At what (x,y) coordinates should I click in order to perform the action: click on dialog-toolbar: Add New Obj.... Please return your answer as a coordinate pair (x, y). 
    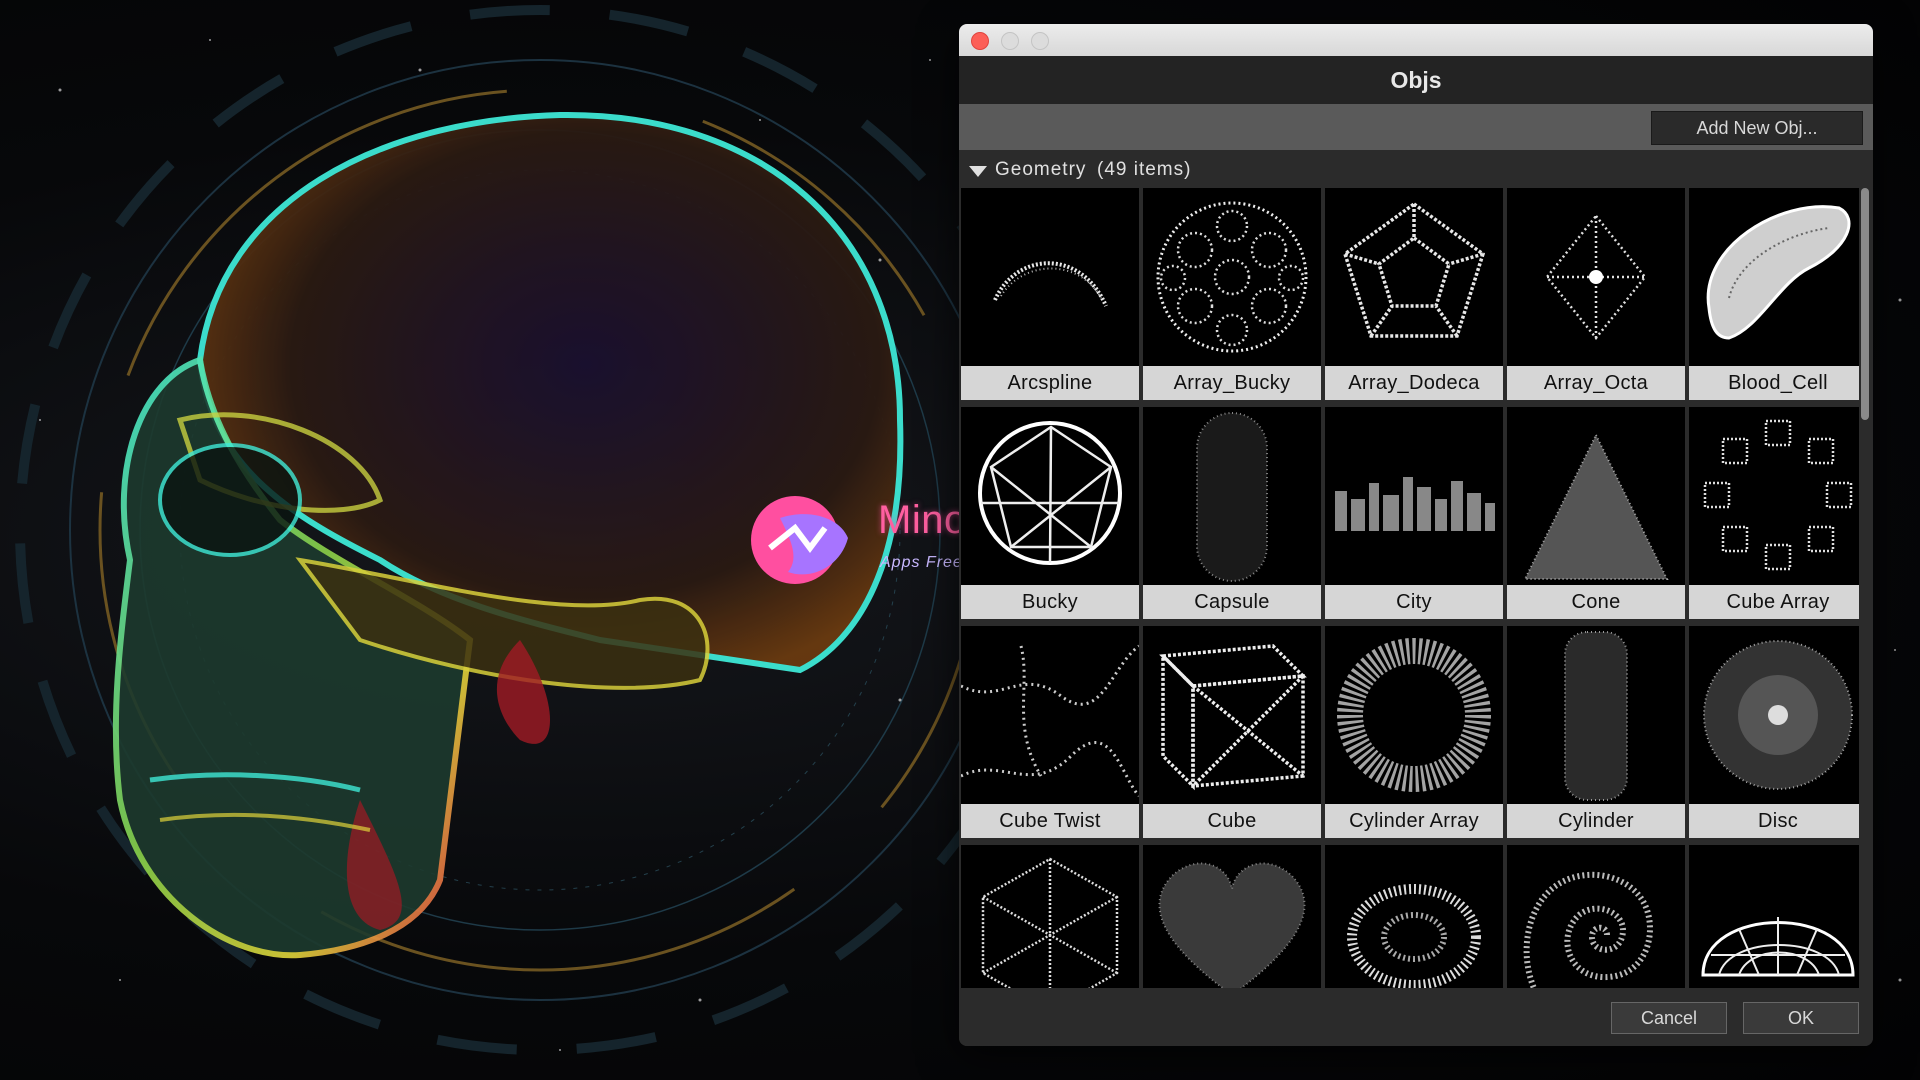
    Looking at the image, I should click on (1416, 127).